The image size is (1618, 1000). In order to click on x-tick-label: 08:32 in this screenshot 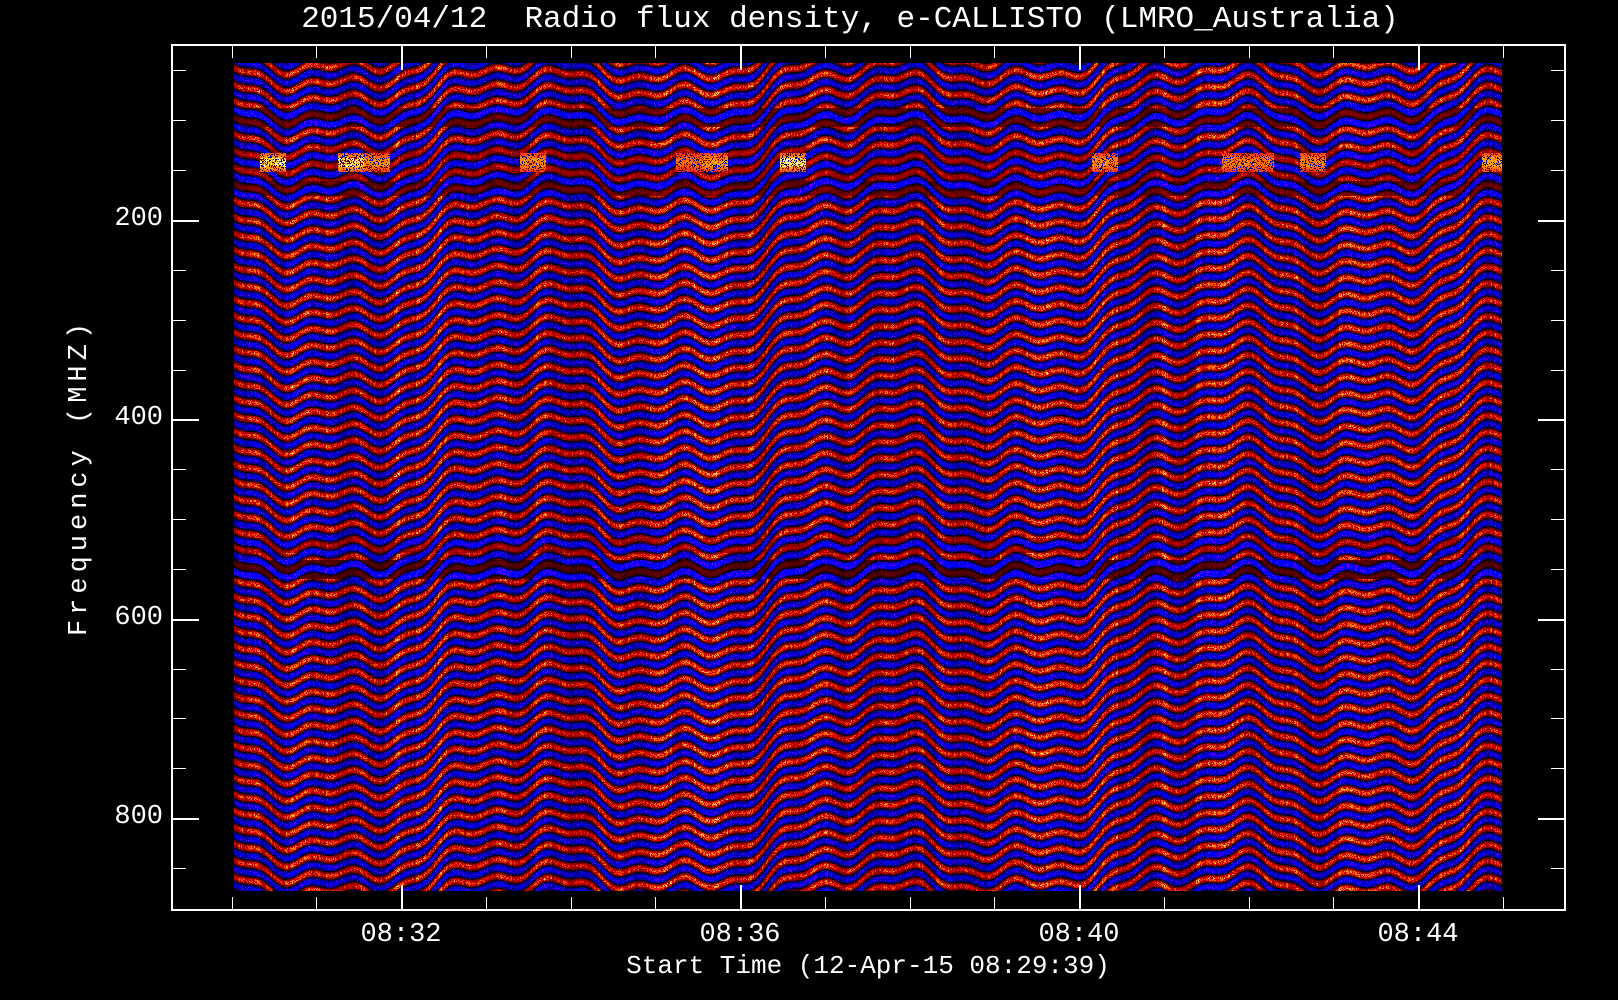, I will do `click(401, 935)`.